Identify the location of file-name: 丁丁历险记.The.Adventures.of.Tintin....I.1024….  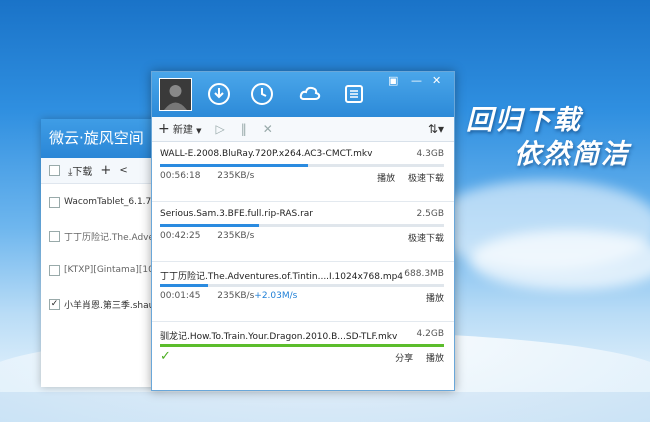
(282, 277).